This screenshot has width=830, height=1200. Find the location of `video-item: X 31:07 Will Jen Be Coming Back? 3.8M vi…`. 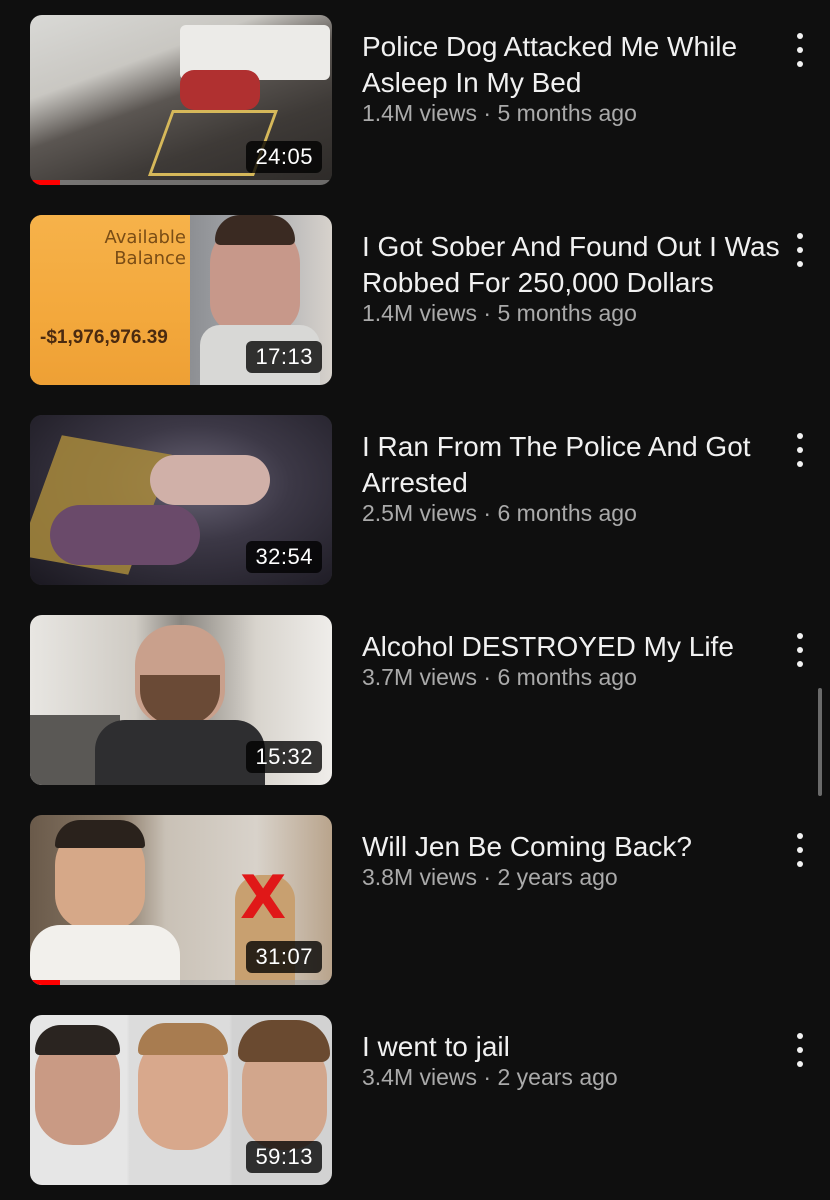

video-item: X 31:07 Will Jen Be Coming Back? 3.8M vi… is located at coordinates (415, 900).